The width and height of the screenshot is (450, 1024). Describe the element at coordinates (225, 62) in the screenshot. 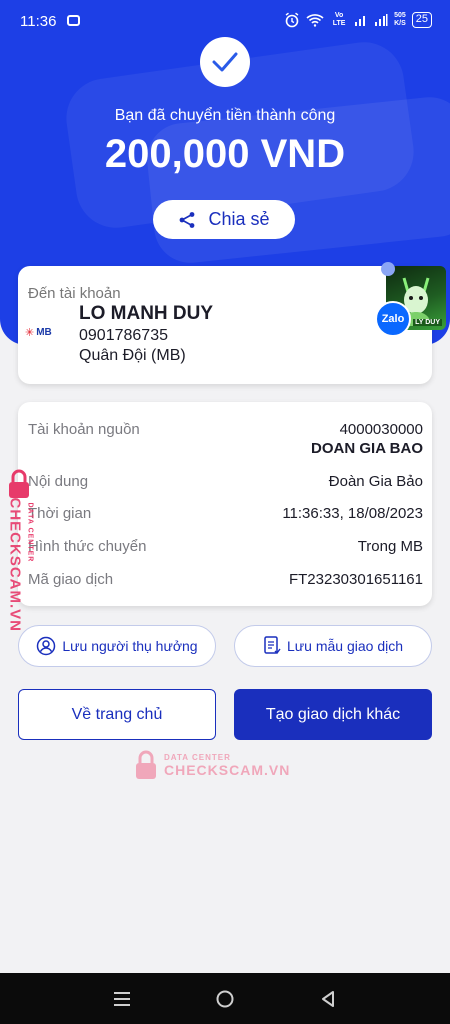

I see `success-check-icon` at that location.